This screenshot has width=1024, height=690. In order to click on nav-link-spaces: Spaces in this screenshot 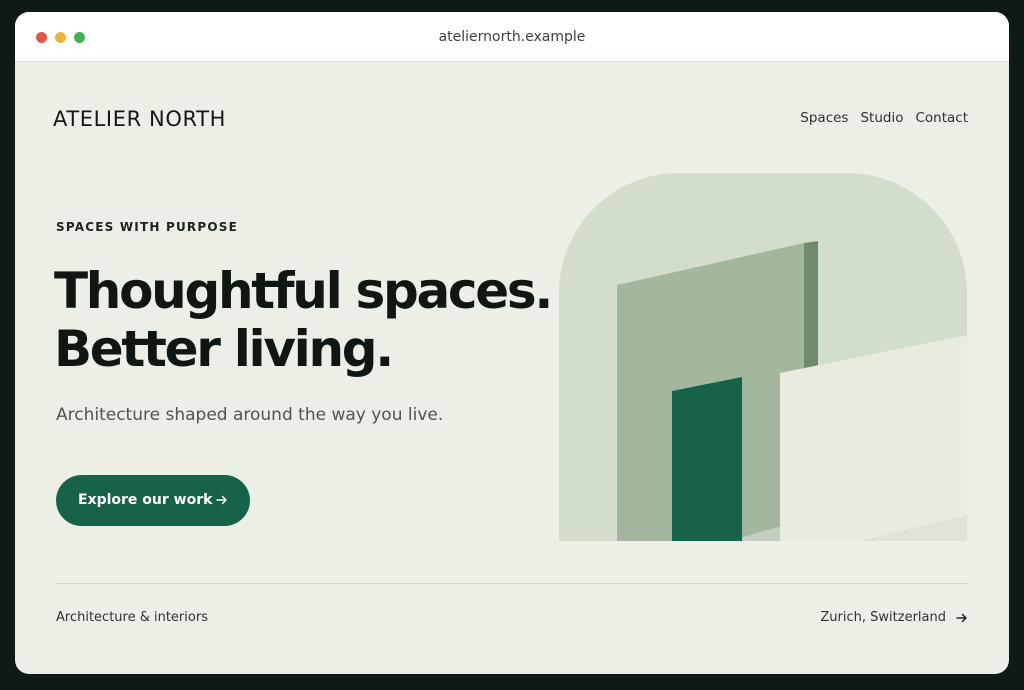, I will do `click(824, 118)`.